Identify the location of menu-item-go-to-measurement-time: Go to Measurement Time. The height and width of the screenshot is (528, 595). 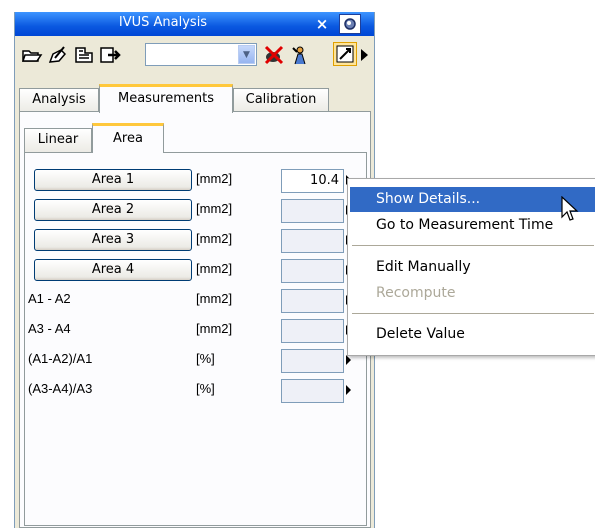
(472, 225).